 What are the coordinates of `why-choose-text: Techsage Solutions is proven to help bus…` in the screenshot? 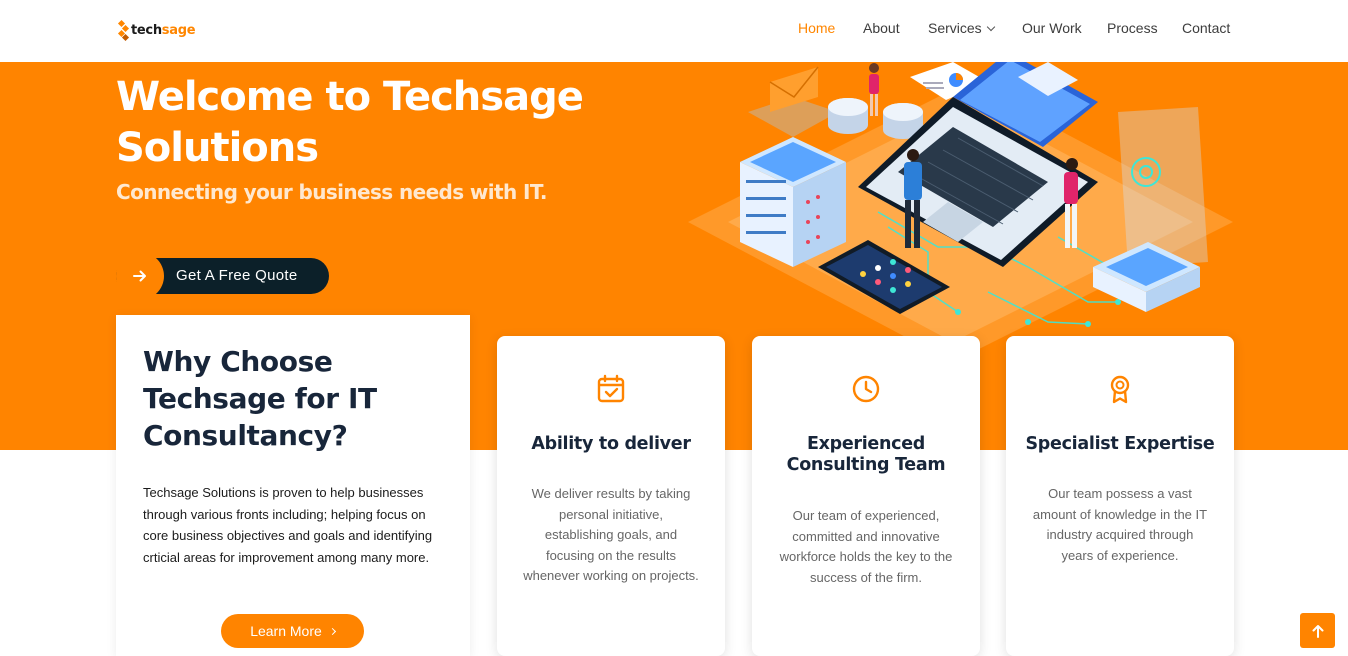 It's located at (288, 525).